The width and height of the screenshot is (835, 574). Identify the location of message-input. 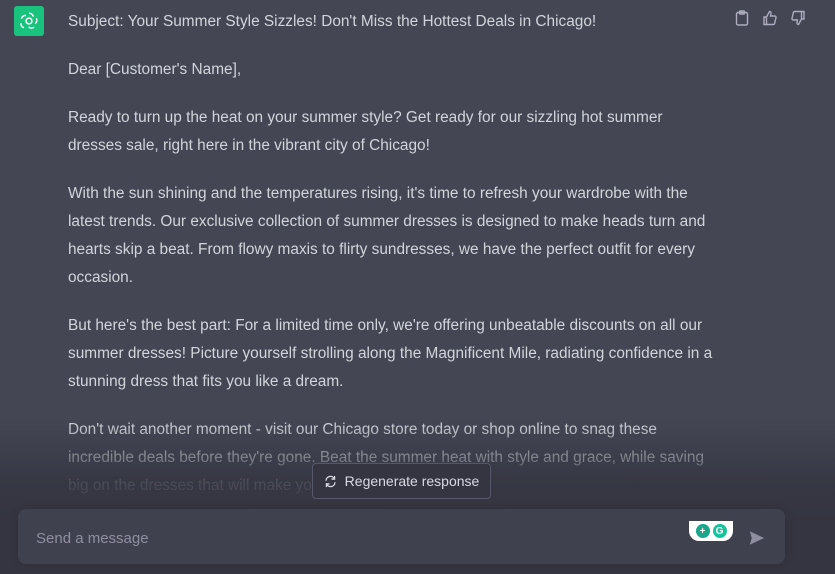
(356, 538).